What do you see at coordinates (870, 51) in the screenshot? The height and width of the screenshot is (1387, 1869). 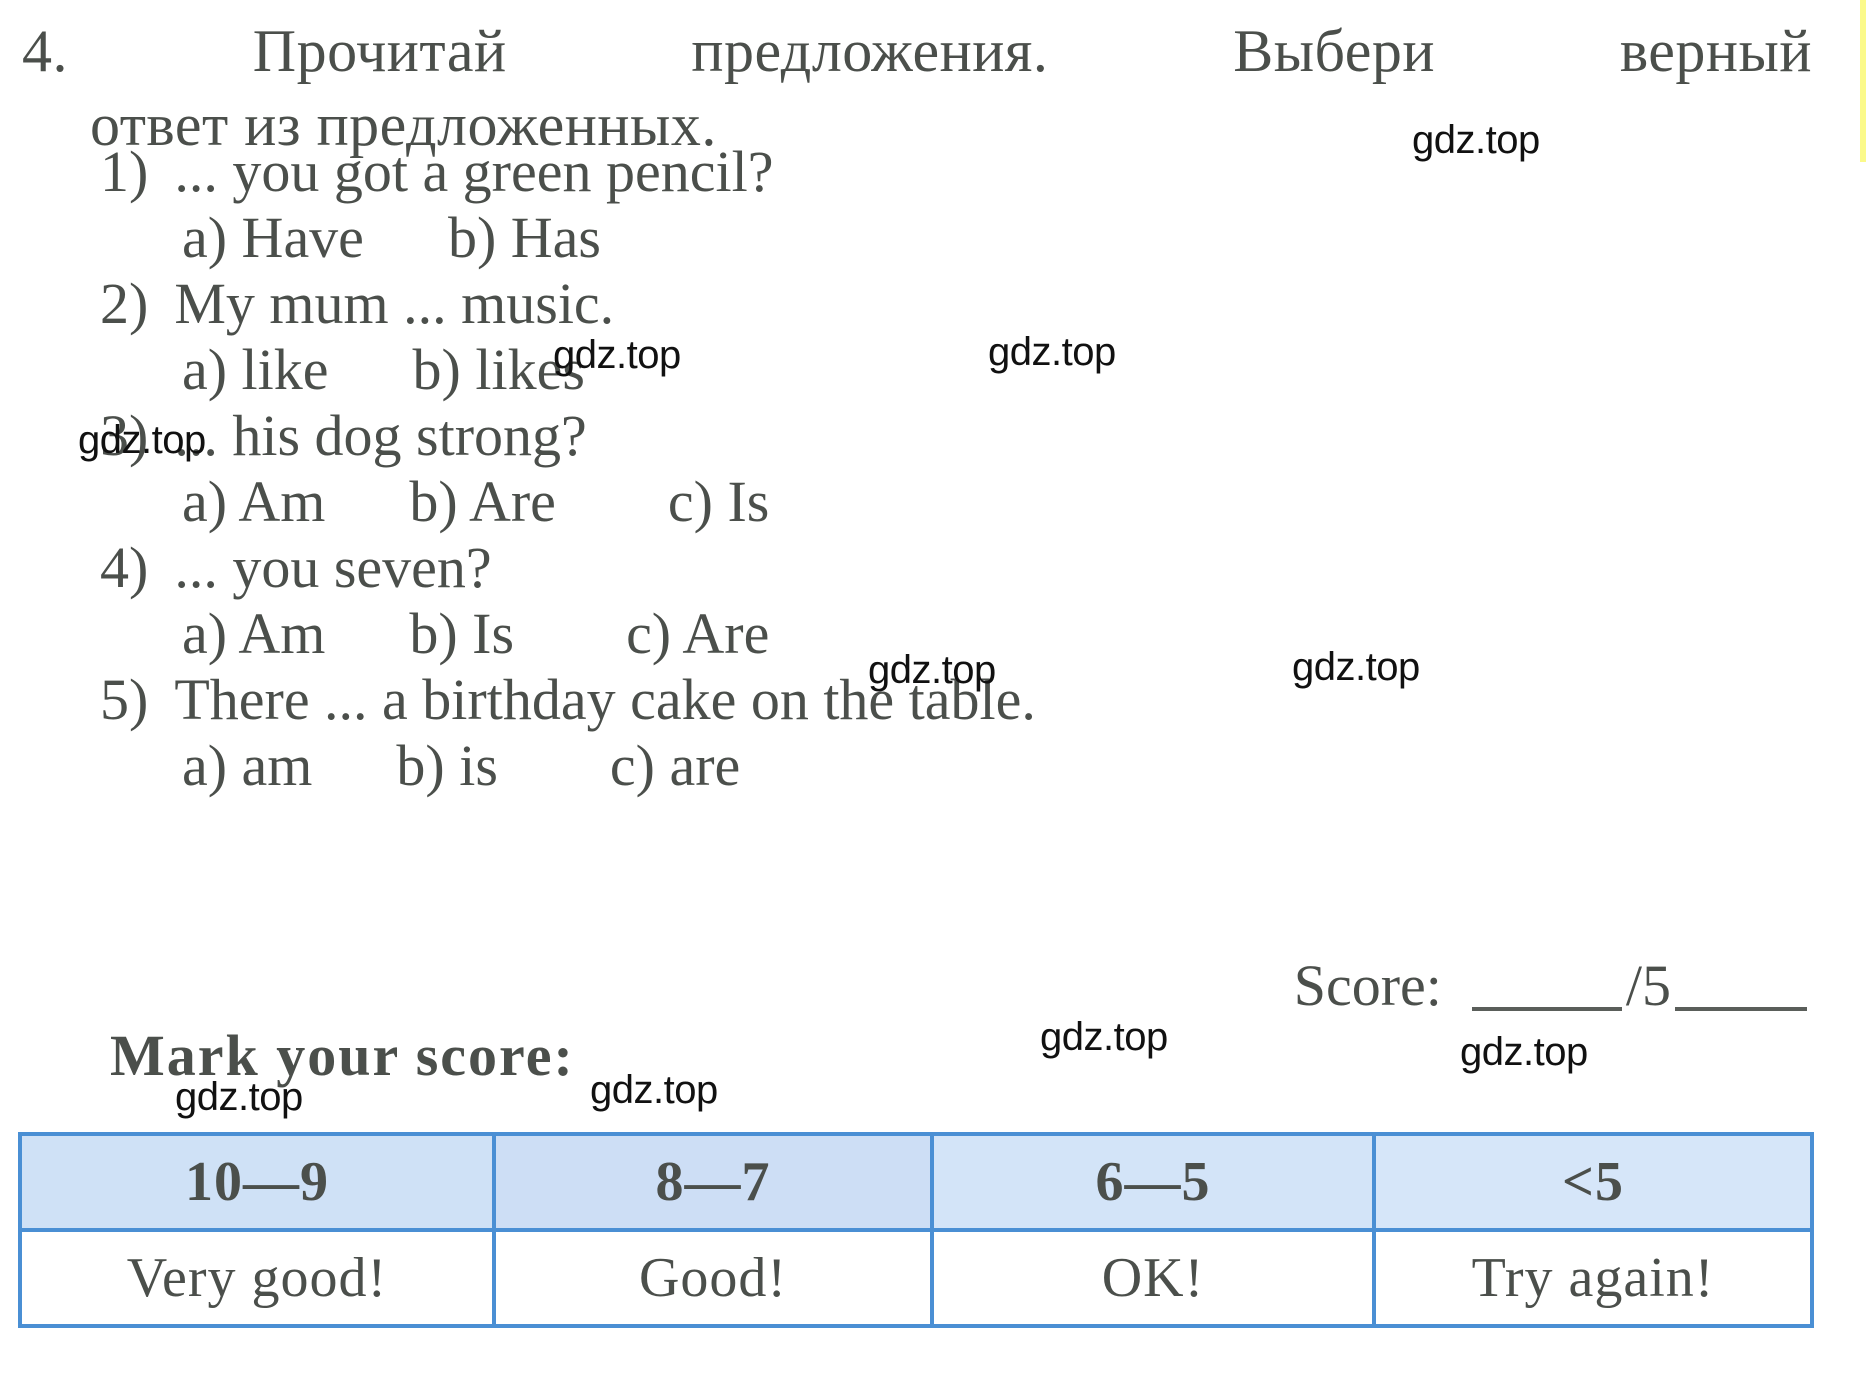 I see `task-prompt-word-2: предложения.` at bounding box center [870, 51].